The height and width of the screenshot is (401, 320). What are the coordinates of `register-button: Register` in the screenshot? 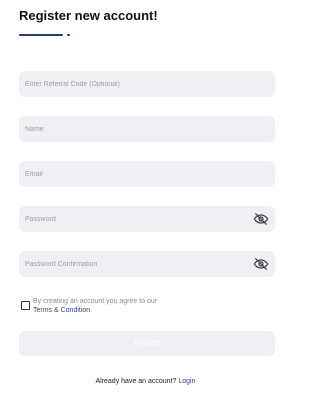 It's located at (147, 343).